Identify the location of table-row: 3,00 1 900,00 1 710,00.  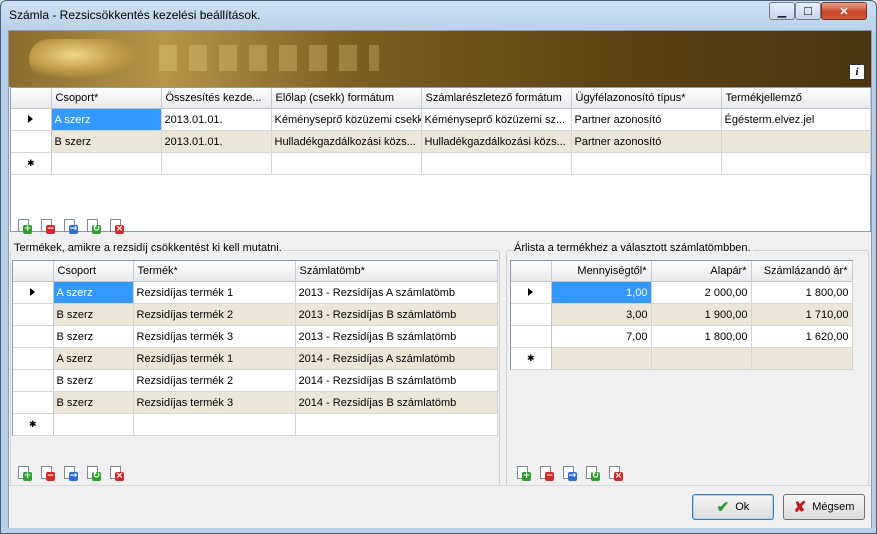
(682, 314).